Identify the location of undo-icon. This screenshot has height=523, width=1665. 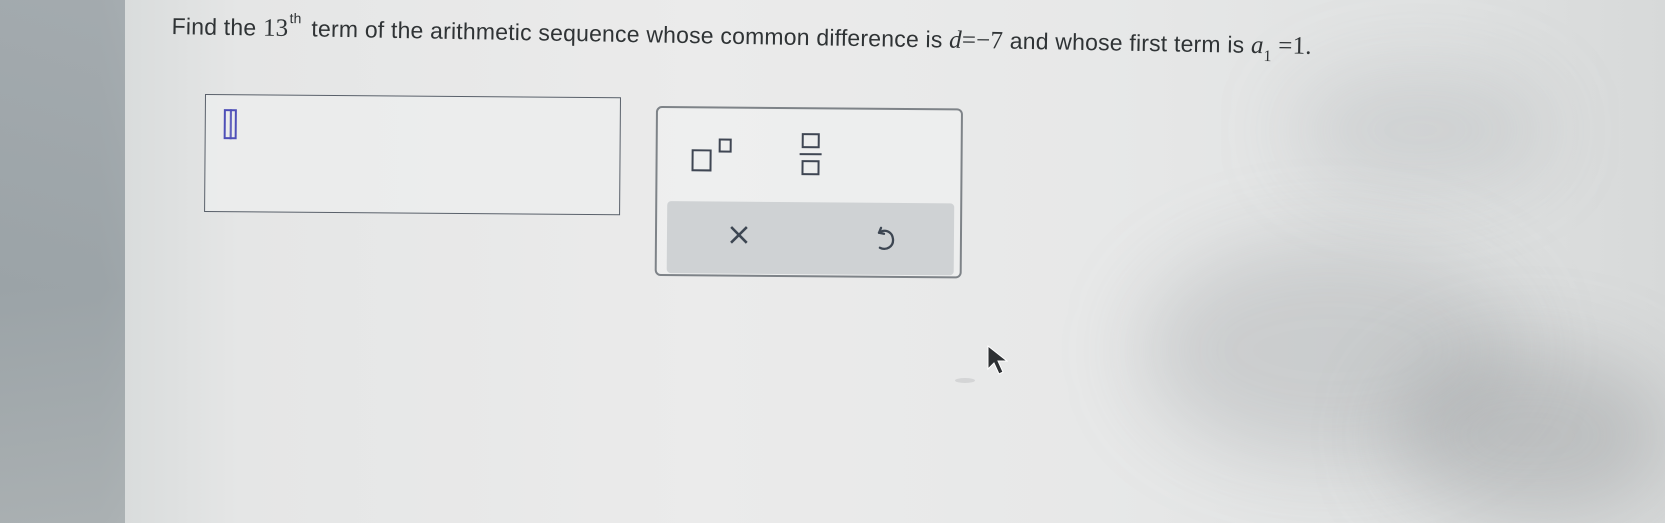
(886, 238).